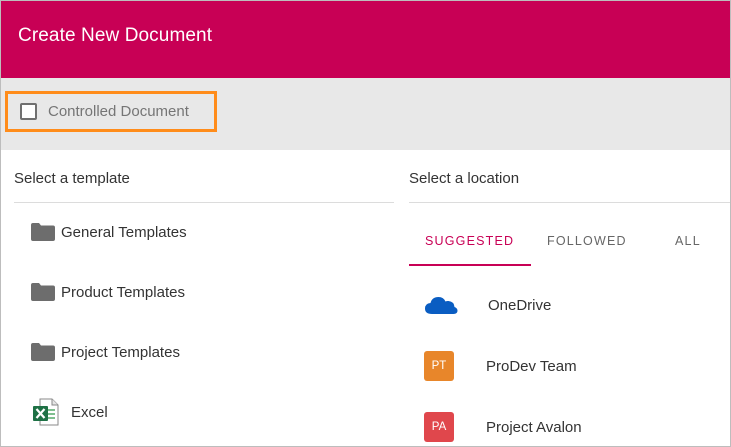  What do you see at coordinates (470, 265) in the screenshot?
I see `active-tab-indicator` at bounding box center [470, 265].